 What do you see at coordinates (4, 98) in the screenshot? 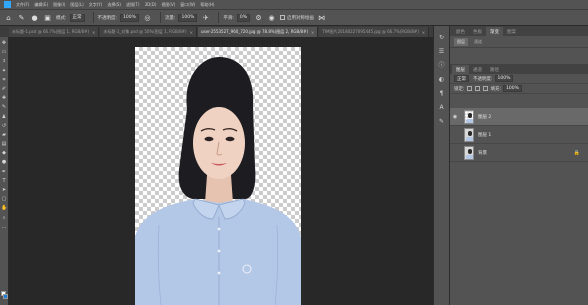
I see `healing-brush-tool-icon: ✚` at bounding box center [4, 98].